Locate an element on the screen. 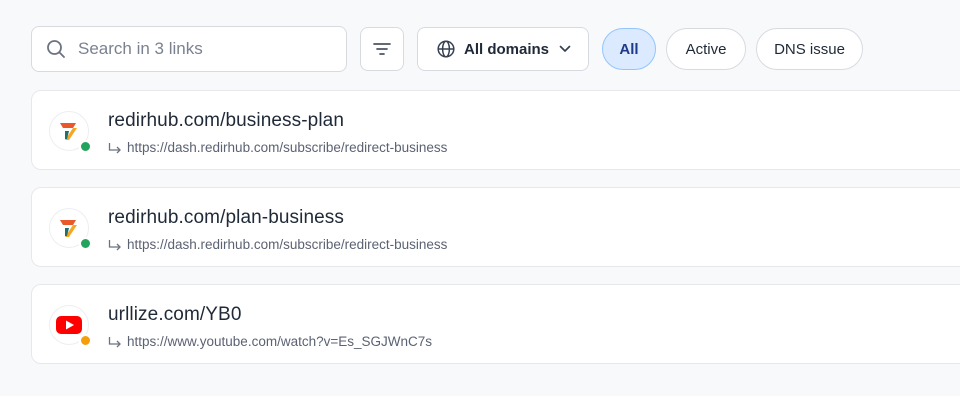 Image resolution: width=960 pixels, height=396 pixels. tab-all: All is located at coordinates (629, 49).